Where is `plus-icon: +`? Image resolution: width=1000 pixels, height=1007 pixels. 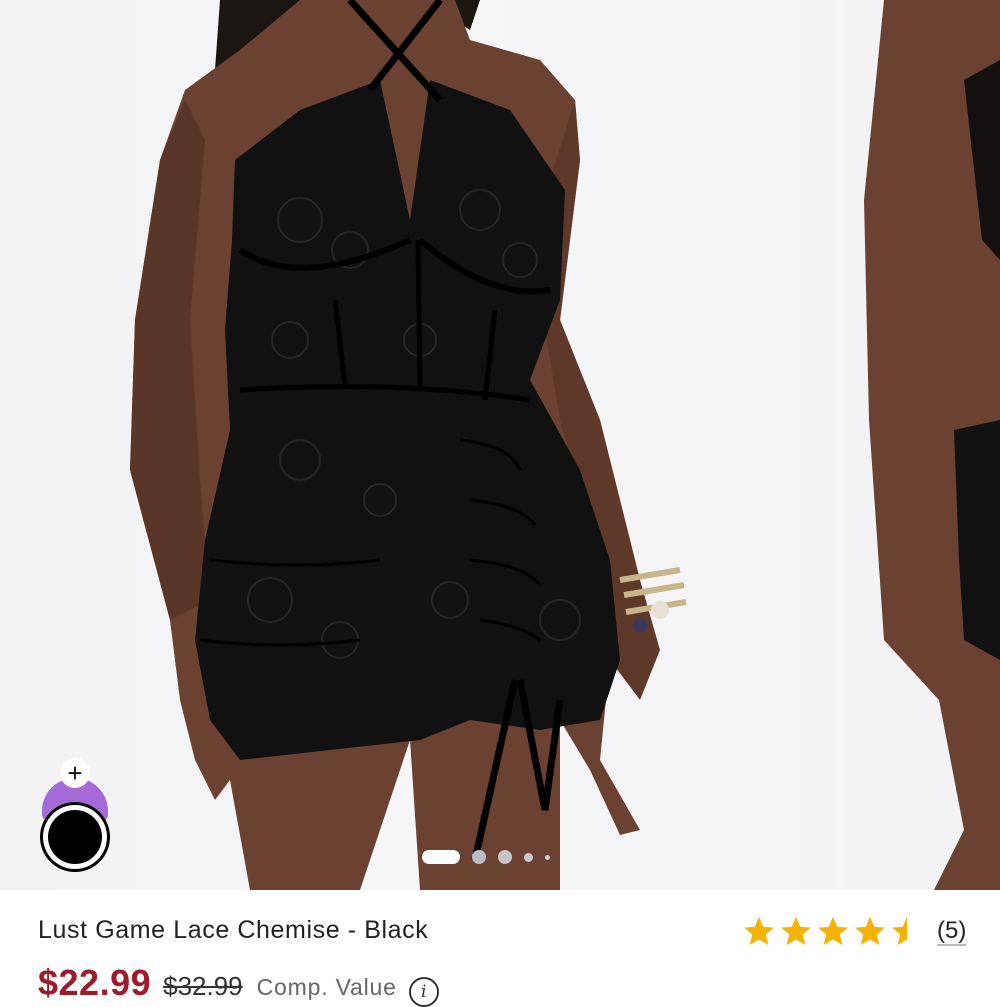
plus-icon: + is located at coordinates (75, 773).